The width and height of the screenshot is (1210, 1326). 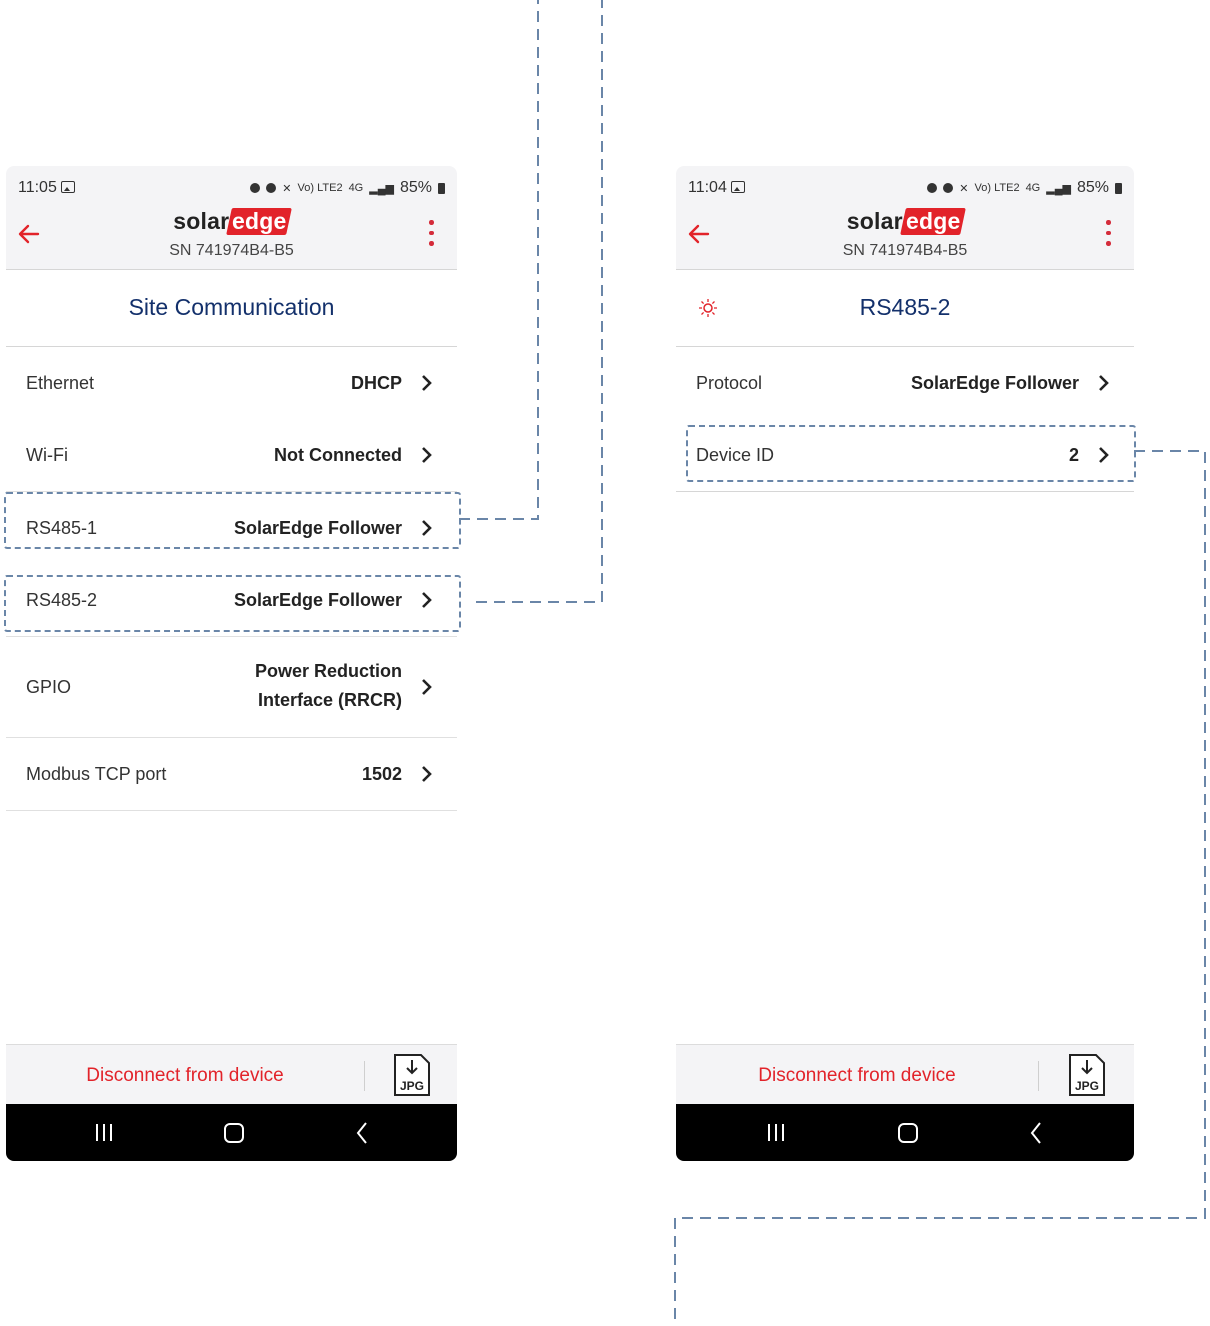 I want to click on row-value: DHCP, so click(x=376, y=383).